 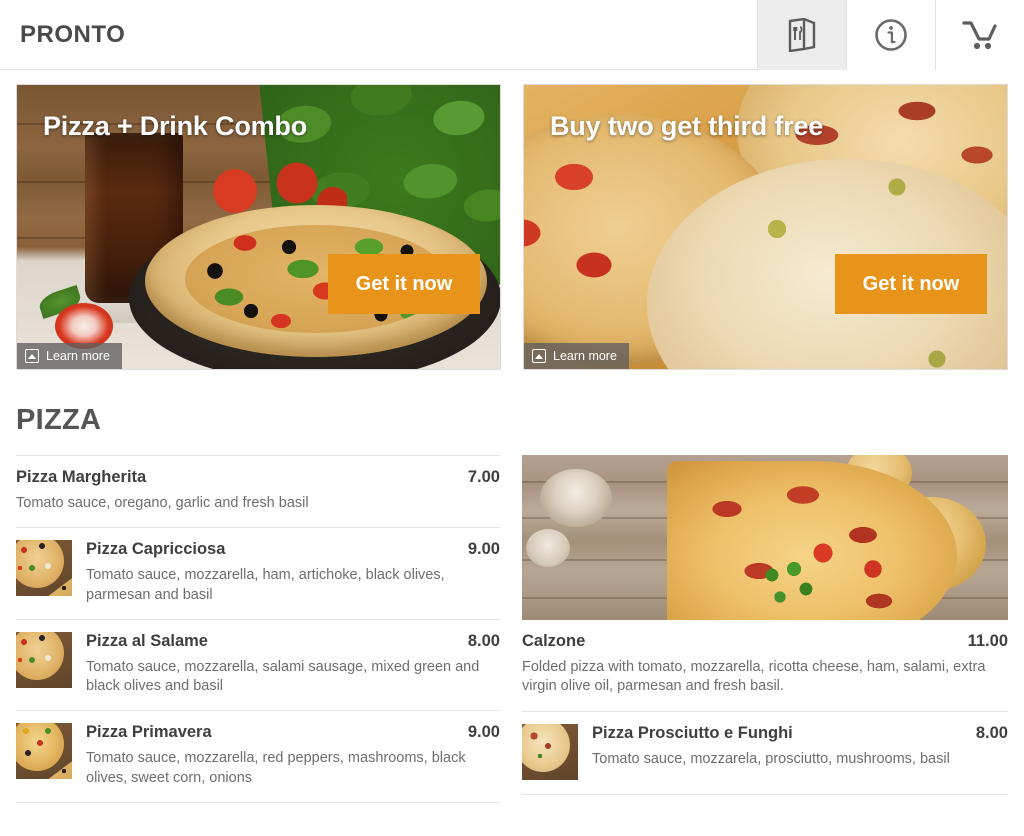 I want to click on tab-menu, so click(x=801, y=35).